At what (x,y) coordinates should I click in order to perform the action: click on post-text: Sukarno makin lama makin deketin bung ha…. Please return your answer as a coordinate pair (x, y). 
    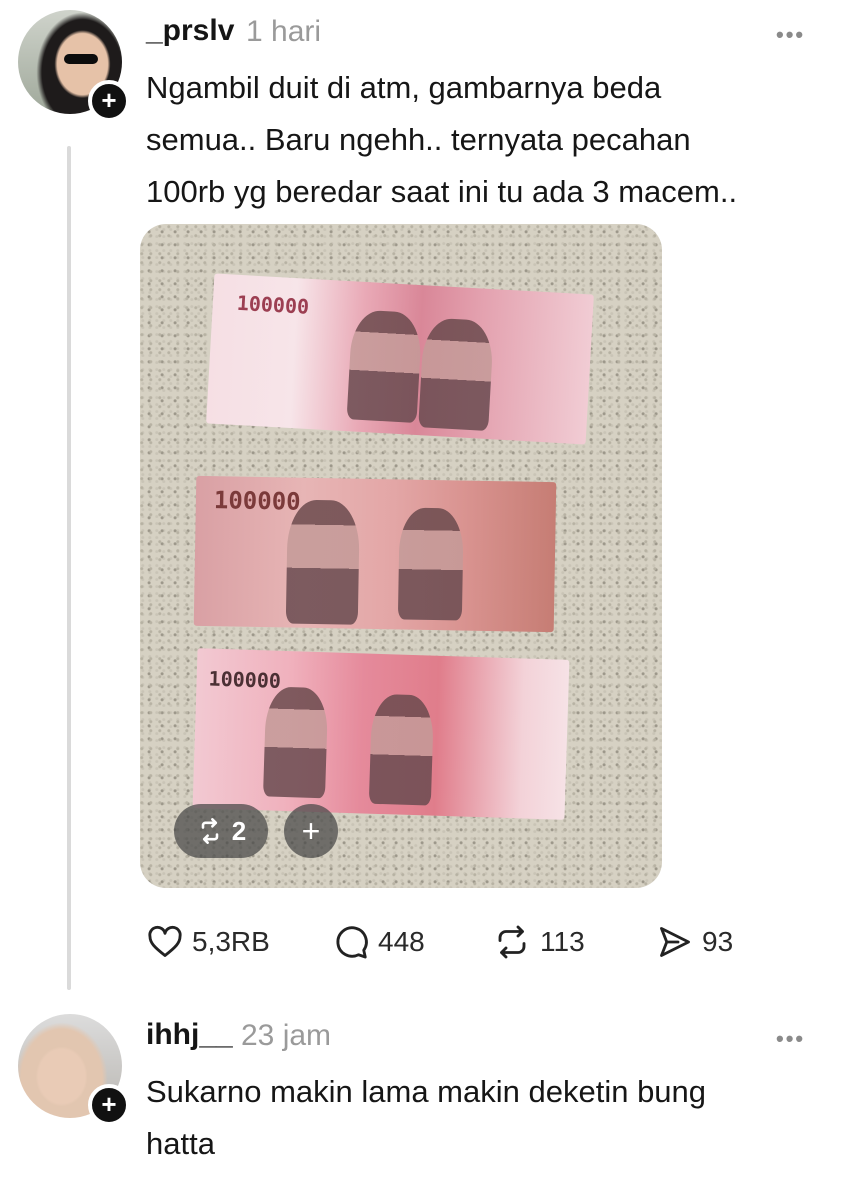
    Looking at the image, I should click on (426, 1117).